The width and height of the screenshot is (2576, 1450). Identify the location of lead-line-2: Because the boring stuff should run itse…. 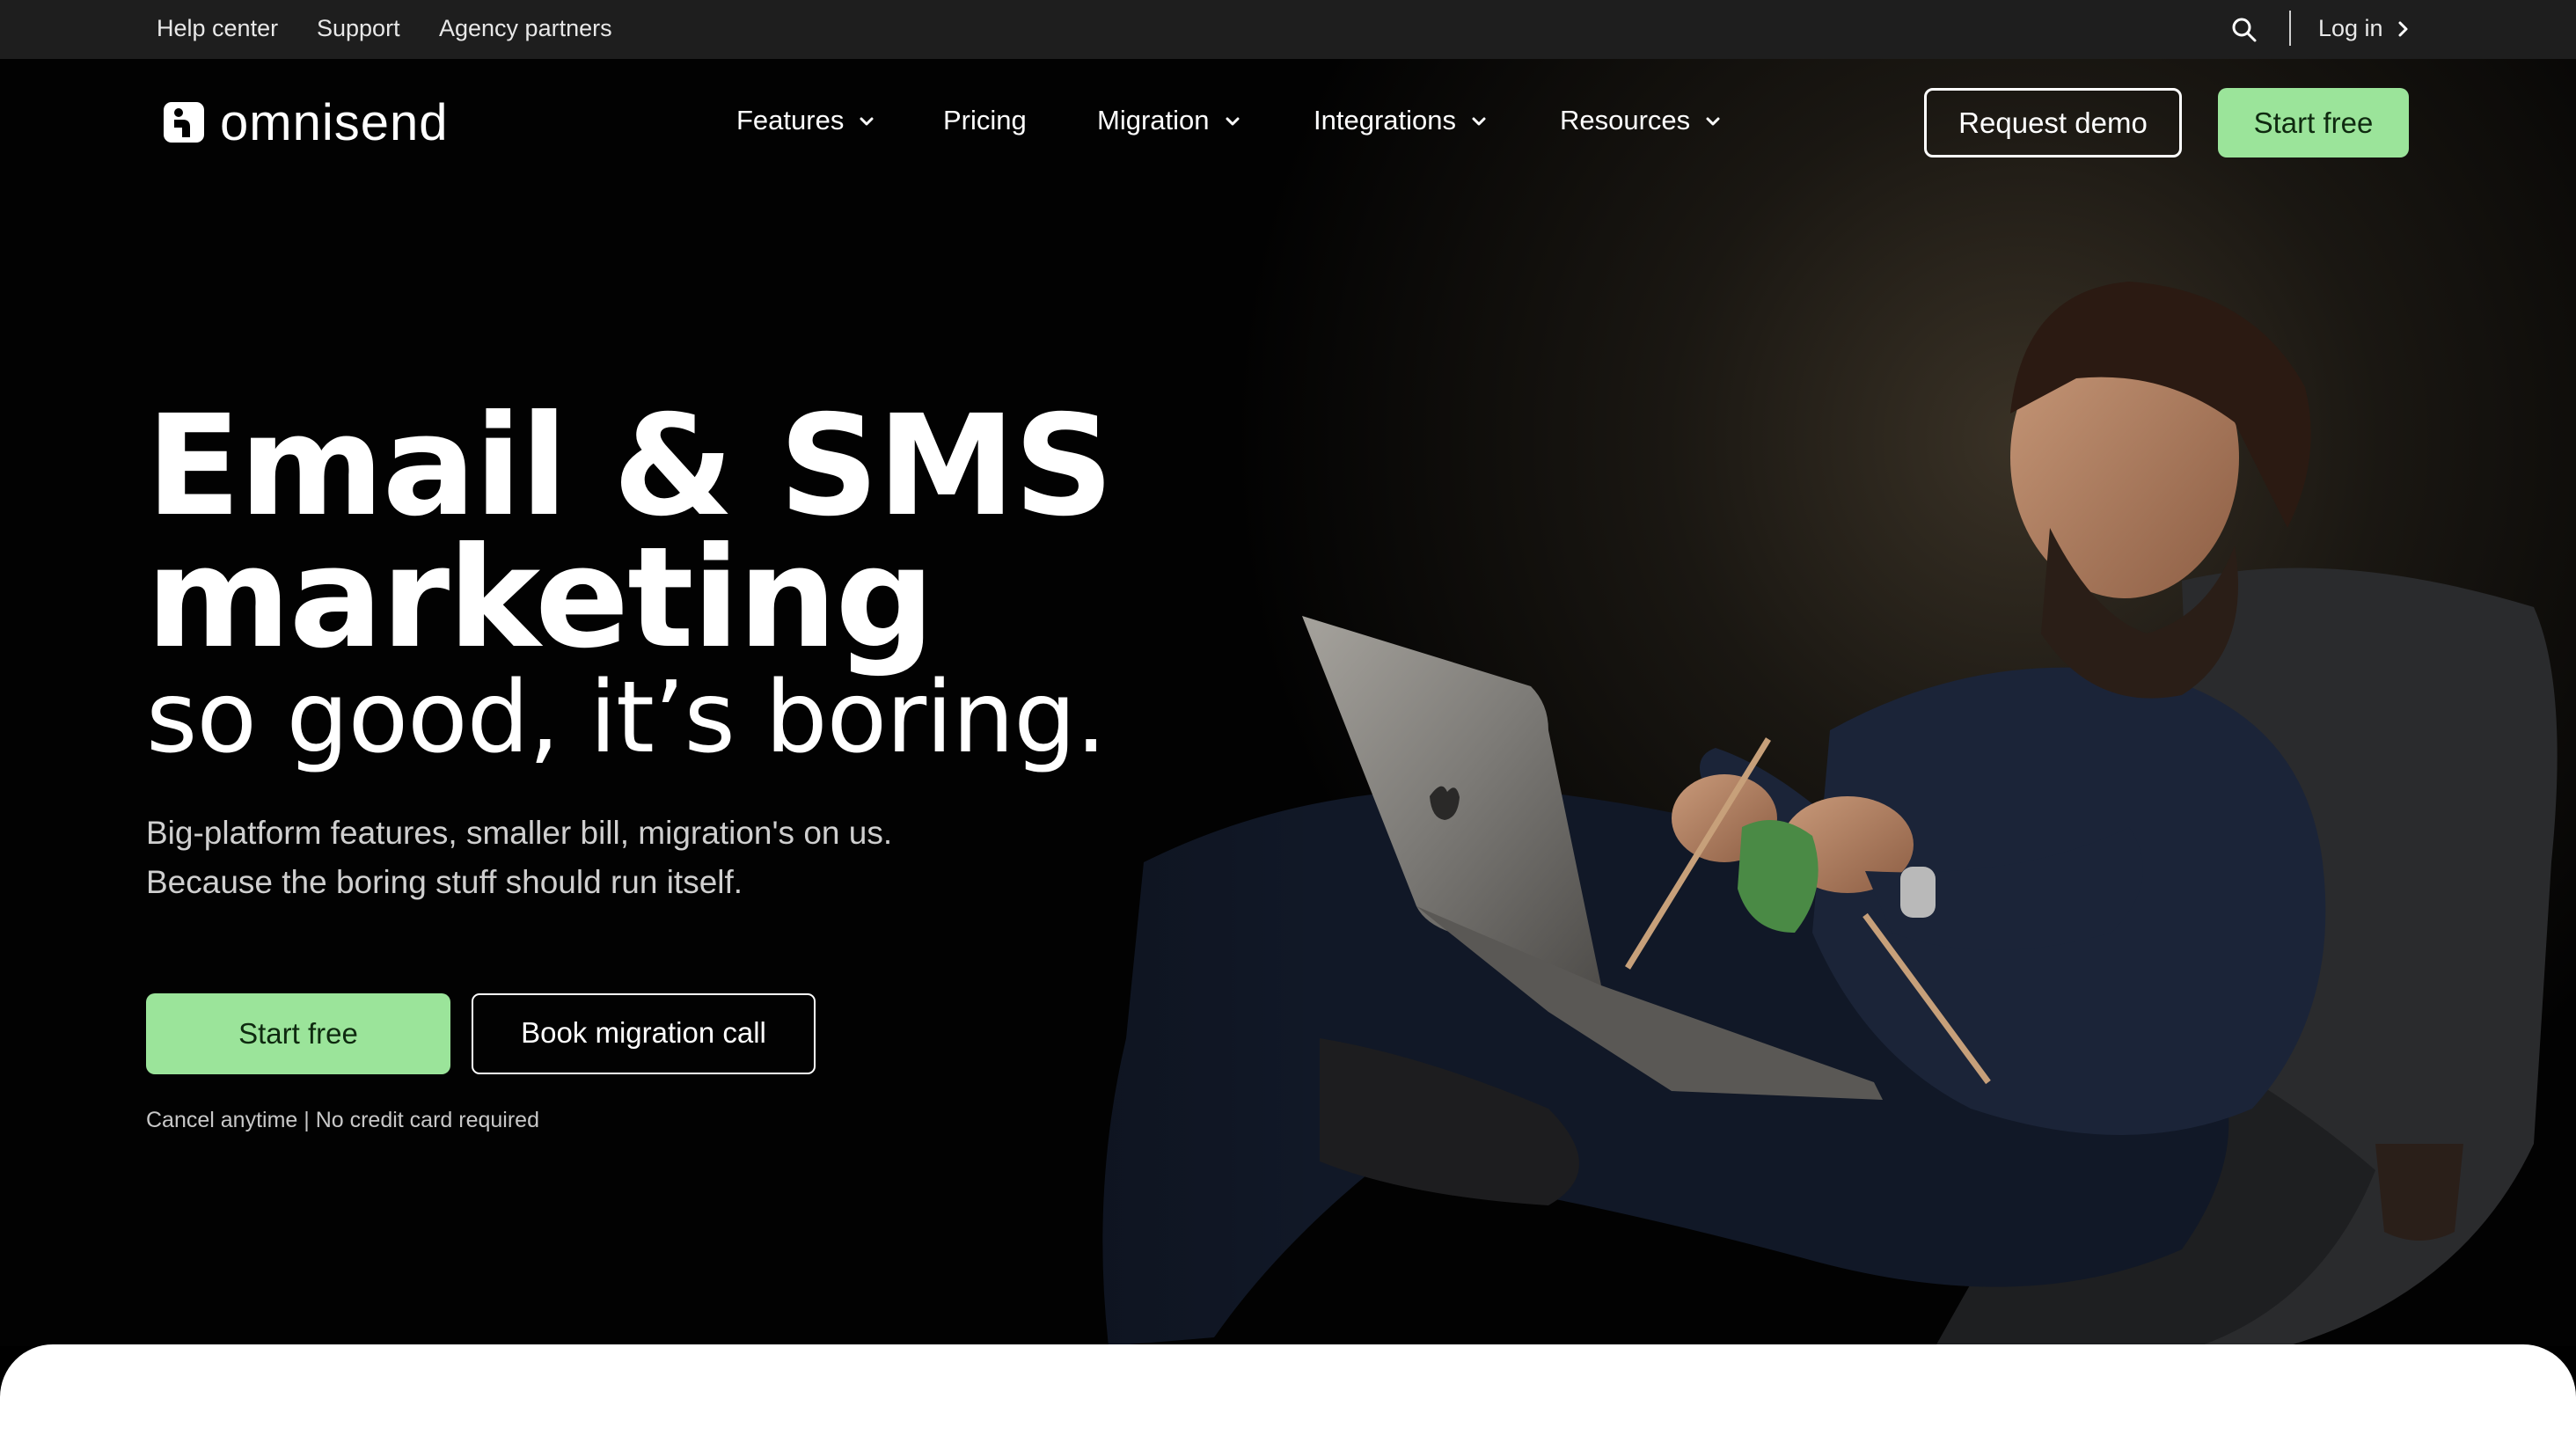
(444, 882).